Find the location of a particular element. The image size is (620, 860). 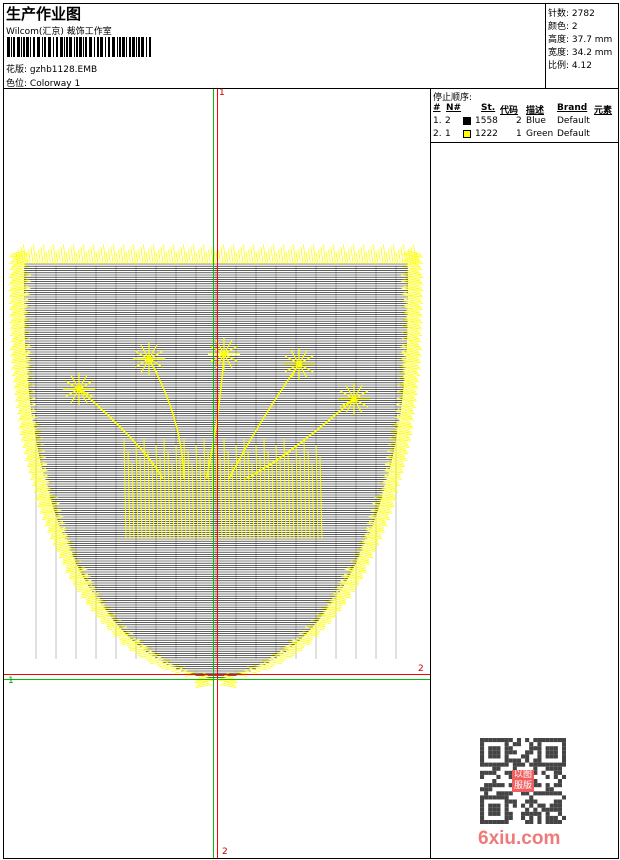

design-label: 花版: is located at coordinates (17, 70).